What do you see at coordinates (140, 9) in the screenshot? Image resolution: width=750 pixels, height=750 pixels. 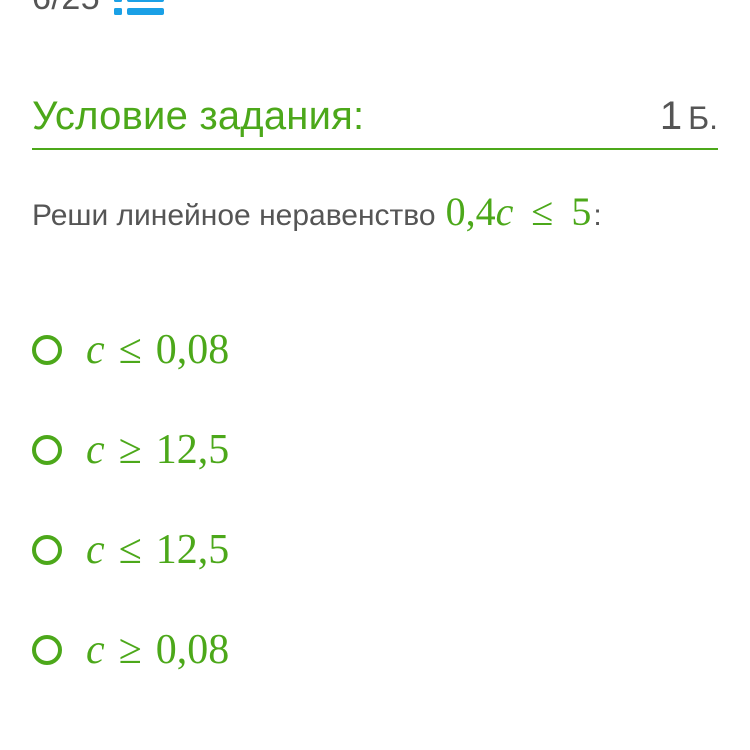 I see `list-icon` at bounding box center [140, 9].